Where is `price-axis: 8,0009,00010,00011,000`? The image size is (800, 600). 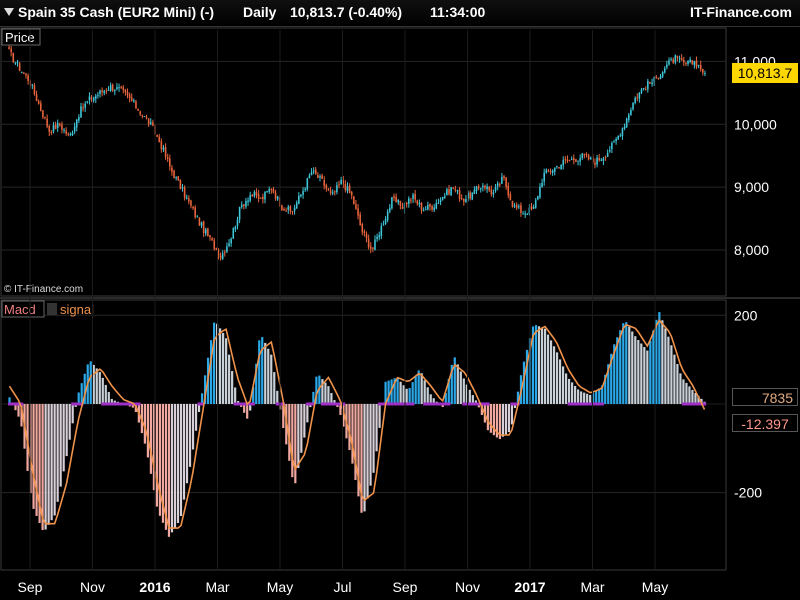 price-axis: 8,0009,00010,00011,000 is located at coordinates (755, 155).